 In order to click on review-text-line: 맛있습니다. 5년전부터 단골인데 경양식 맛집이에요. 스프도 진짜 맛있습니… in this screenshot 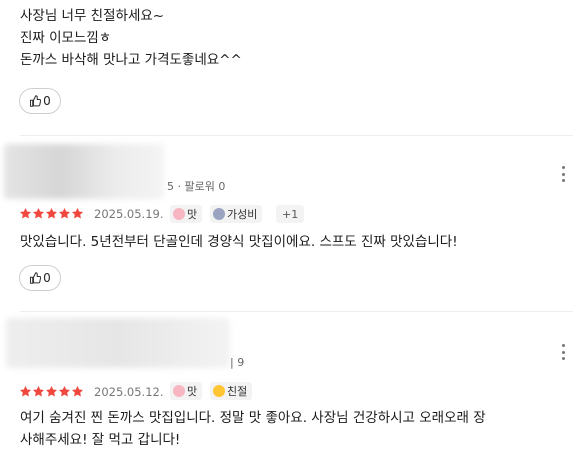, I will do `click(239, 242)`.